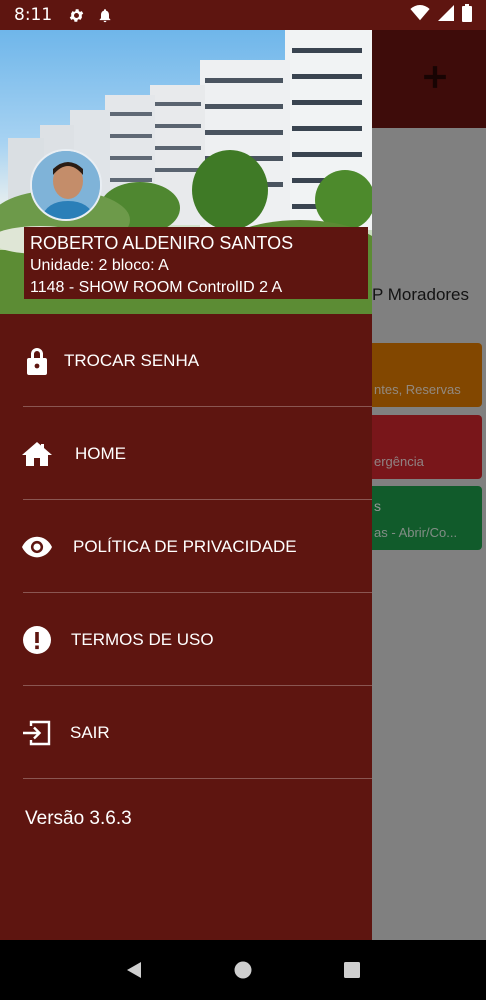 This screenshot has height=1000, width=486. I want to click on user-condo: 1148 - SHOW ROOM ControlID 2 A, so click(156, 287).